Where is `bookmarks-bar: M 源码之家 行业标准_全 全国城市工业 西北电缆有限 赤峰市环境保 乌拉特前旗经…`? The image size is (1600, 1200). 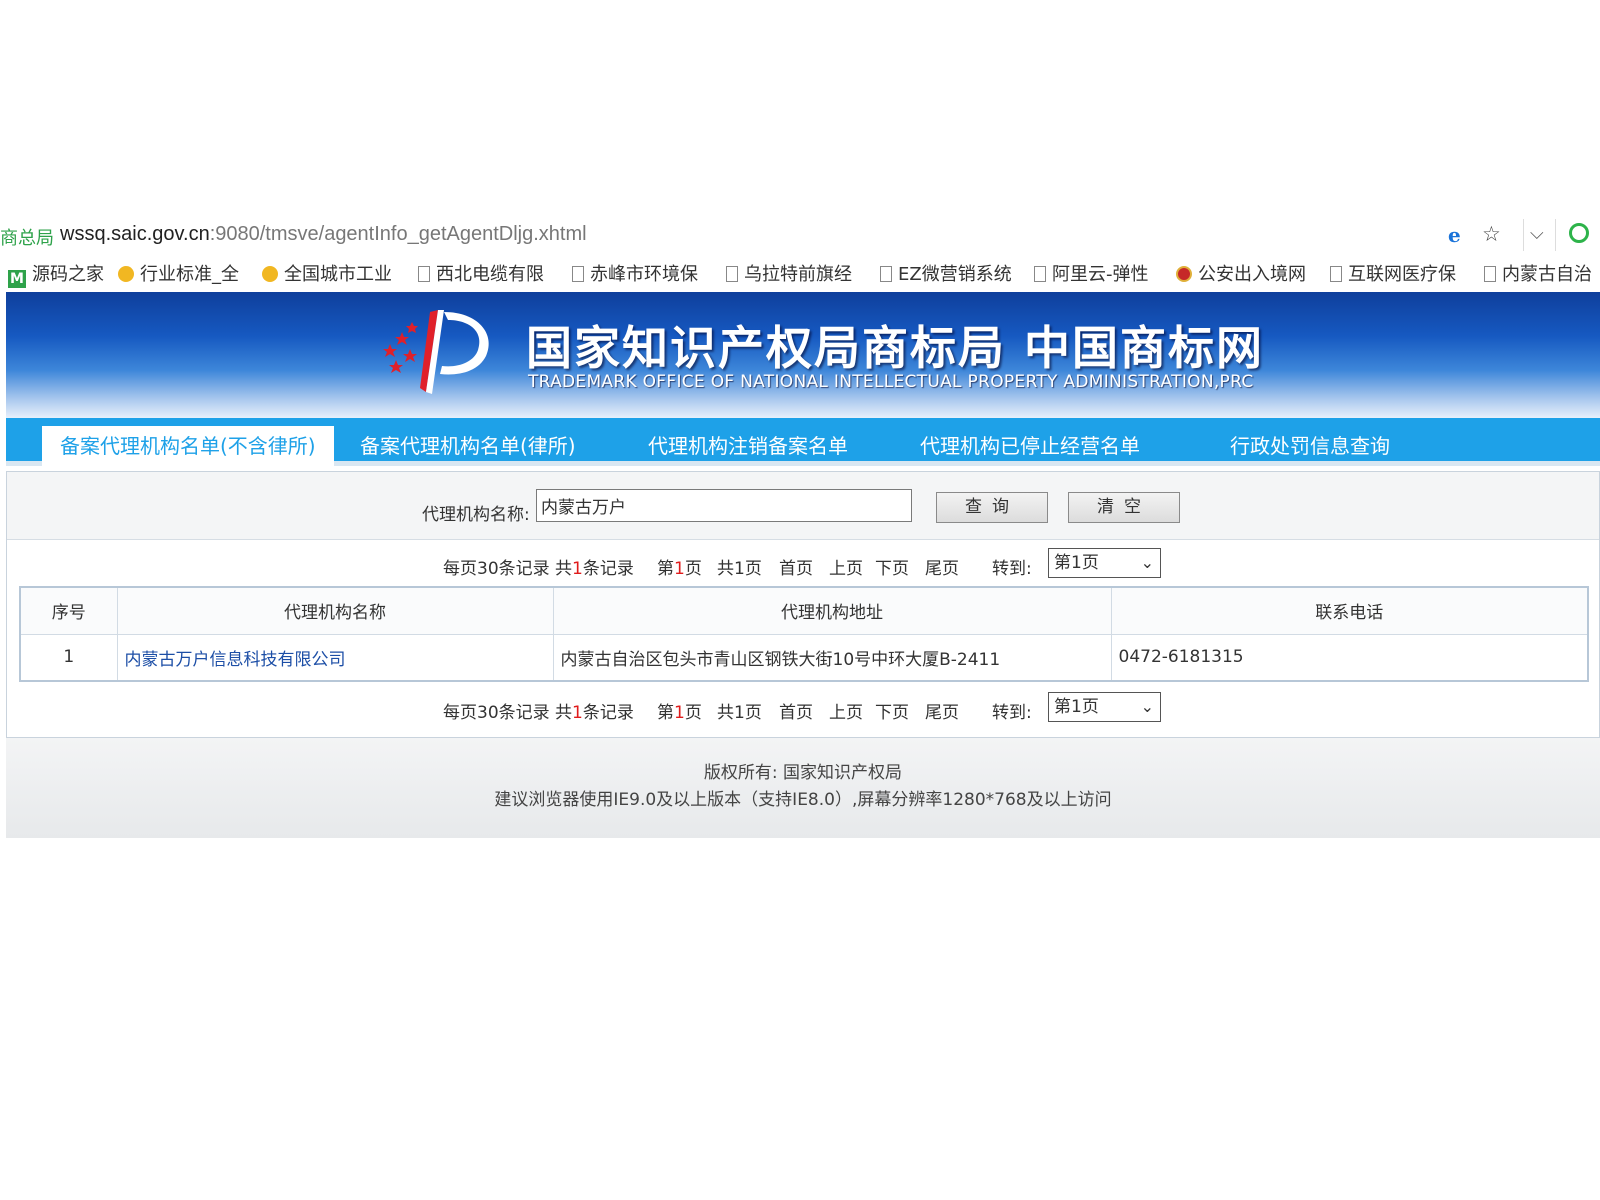
bookmarks-bar: M 源码之家 行业标准_全 全国城市工业 西北电缆有限 赤峰市环境保 乌拉特前旗经… is located at coordinates (800, 275).